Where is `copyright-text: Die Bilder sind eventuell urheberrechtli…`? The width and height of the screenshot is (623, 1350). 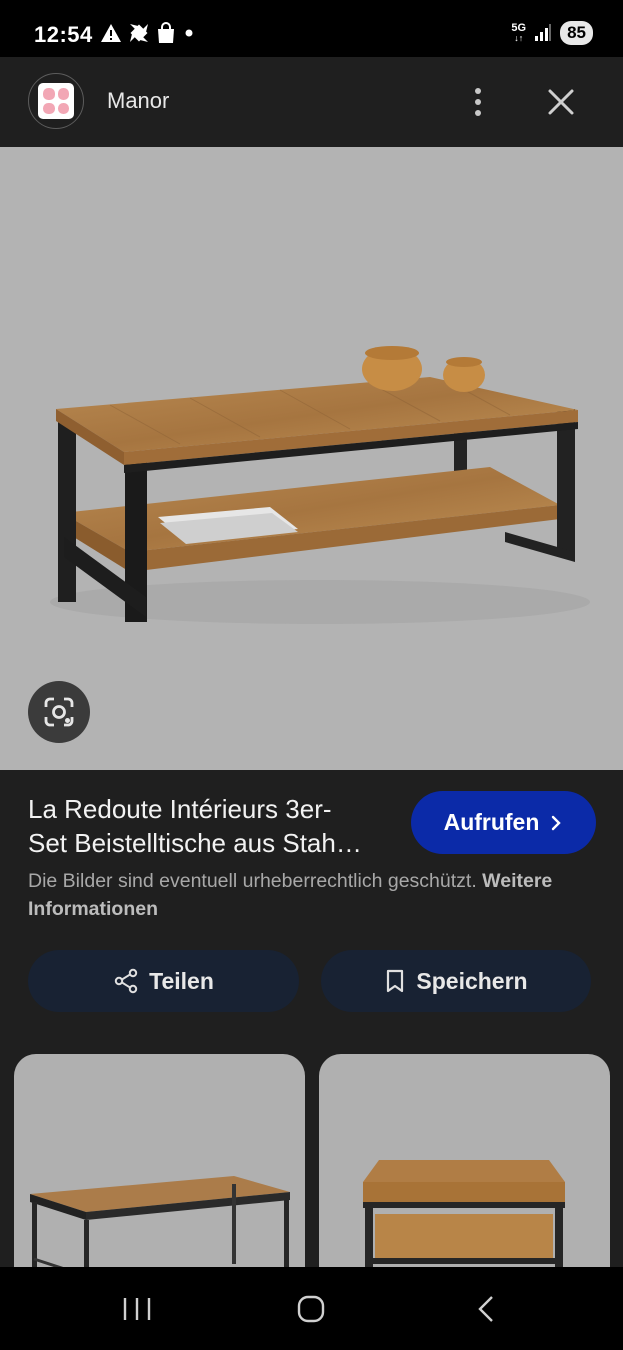
copyright-text: Die Bilder sind eventuell urheberrechtli… is located at coordinates (252, 881).